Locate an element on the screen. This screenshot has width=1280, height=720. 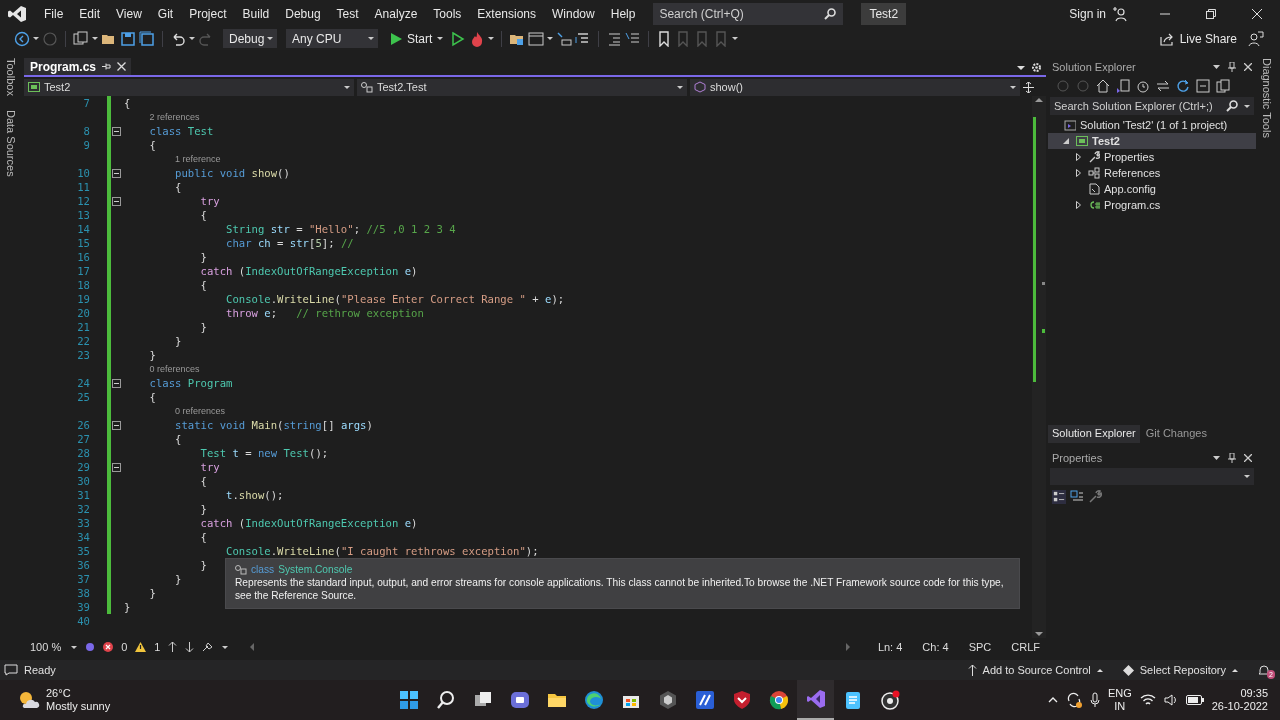
panel-tab: Git Changes is located at coordinates (1176, 434).